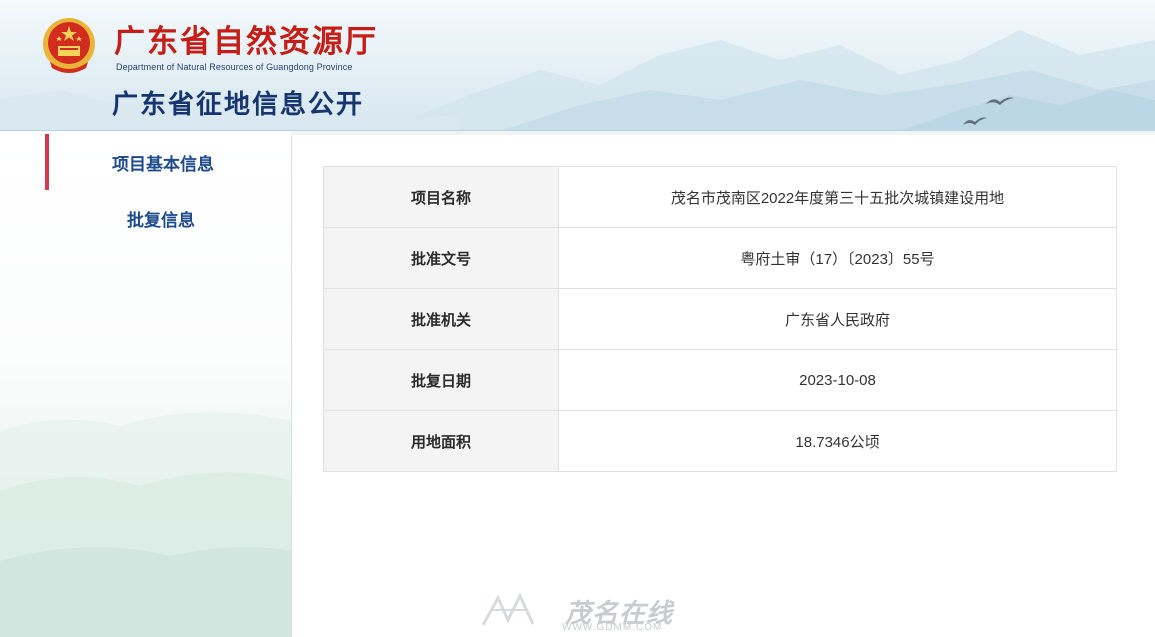  I want to click on field-value-approval-authority: 广东省人民政府, so click(837, 319).